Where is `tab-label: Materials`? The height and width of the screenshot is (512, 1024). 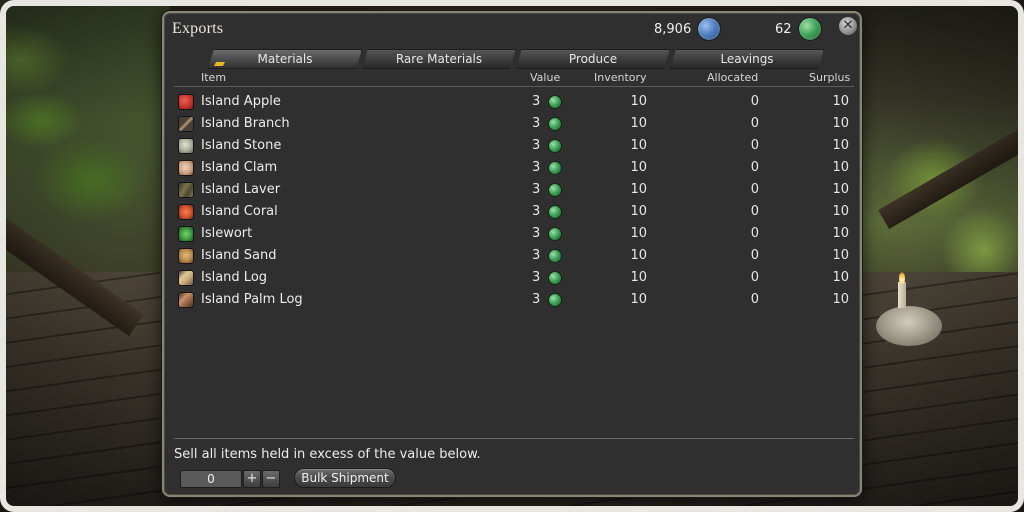
tab-label: Materials is located at coordinates (285, 59).